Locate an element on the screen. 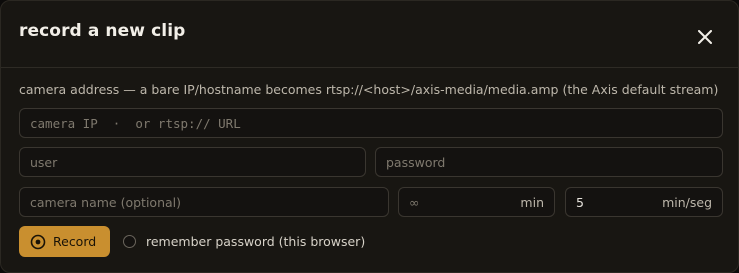 Image resolution: width=739 pixels, height=273 pixels. password-field is located at coordinates (549, 162).